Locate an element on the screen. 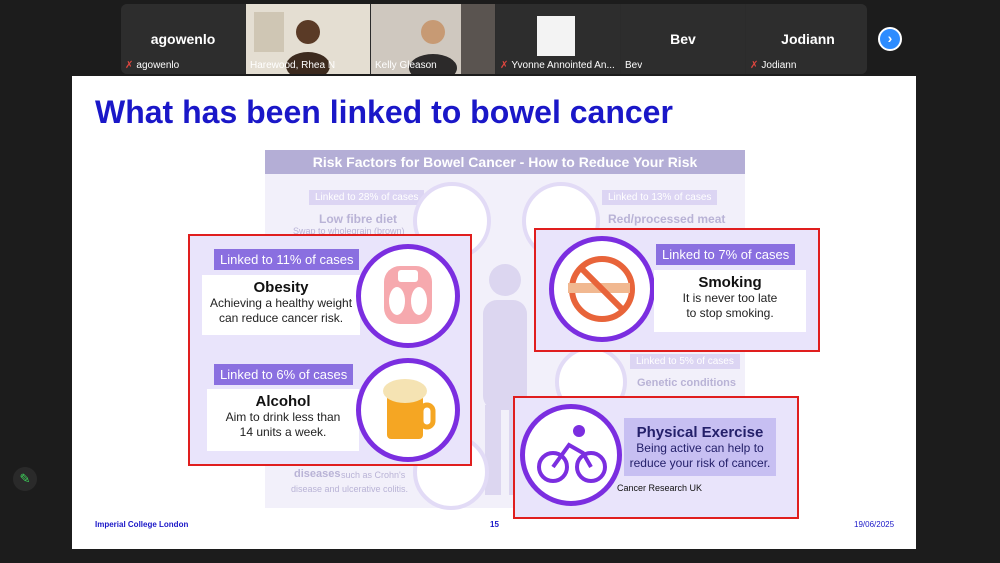  beer-icon is located at coordinates (408, 410).